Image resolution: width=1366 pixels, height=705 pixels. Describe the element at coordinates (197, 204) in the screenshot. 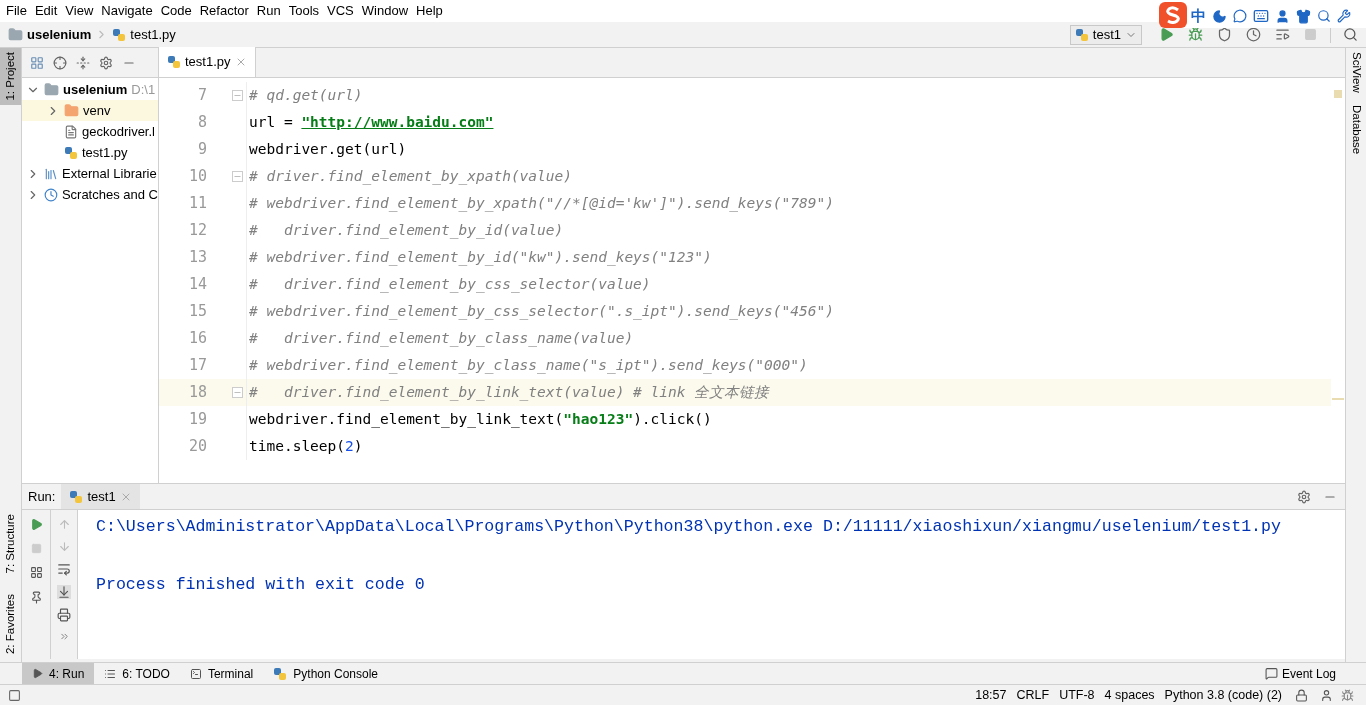

I see `line-number: 11` at that location.